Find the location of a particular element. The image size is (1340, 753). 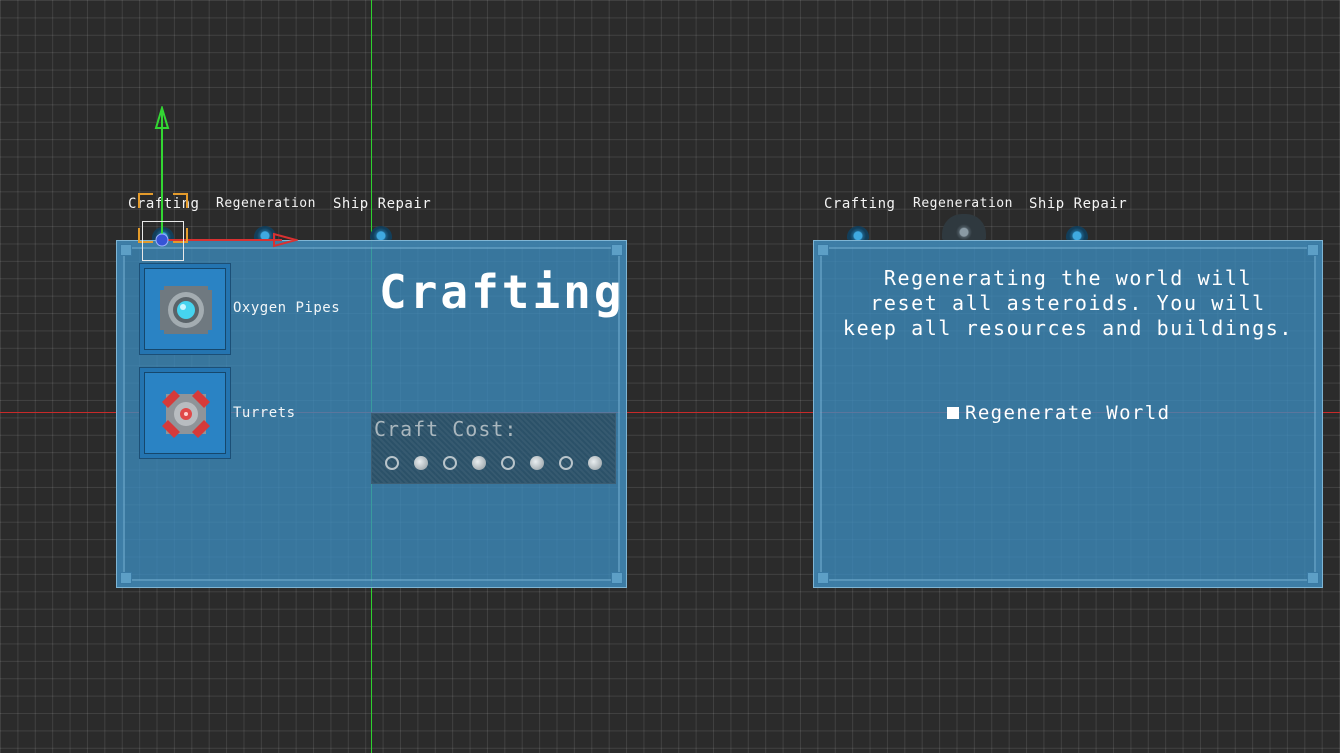

craft-cost-box: Craft Cost: is located at coordinates (493, 448).